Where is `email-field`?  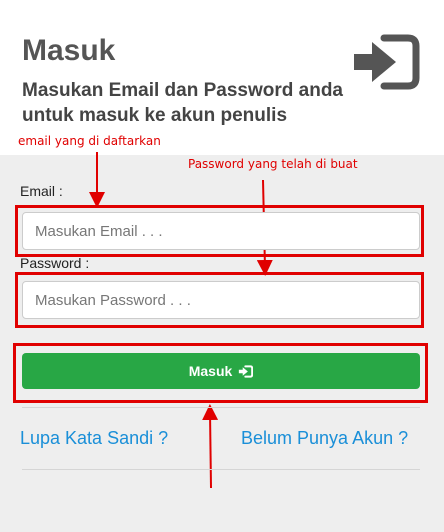
email-field is located at coordinates (221, 231).